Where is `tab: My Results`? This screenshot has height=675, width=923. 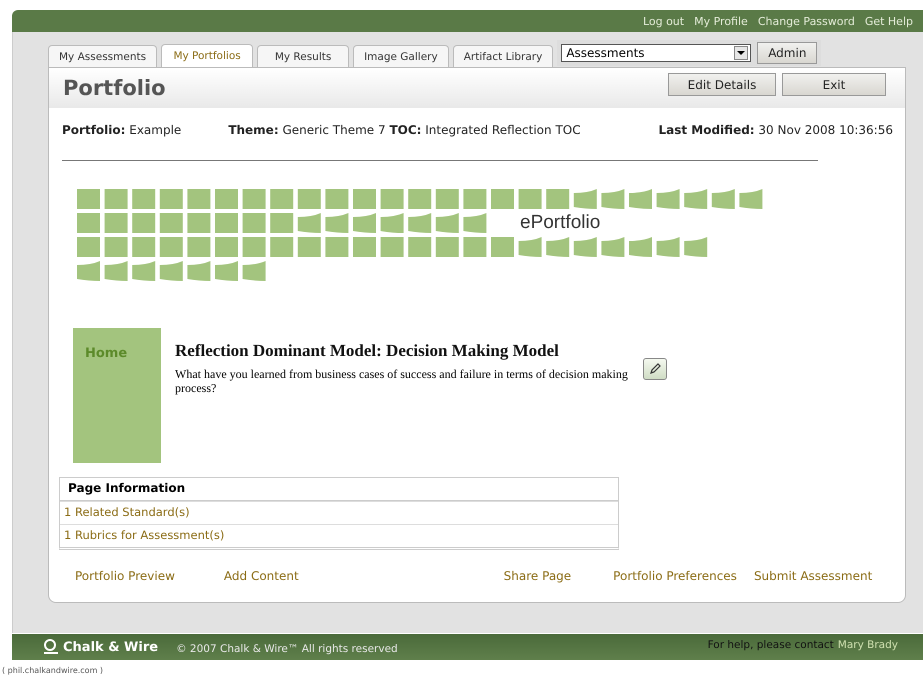
tab: My Results is located at coordinates (303, 56).